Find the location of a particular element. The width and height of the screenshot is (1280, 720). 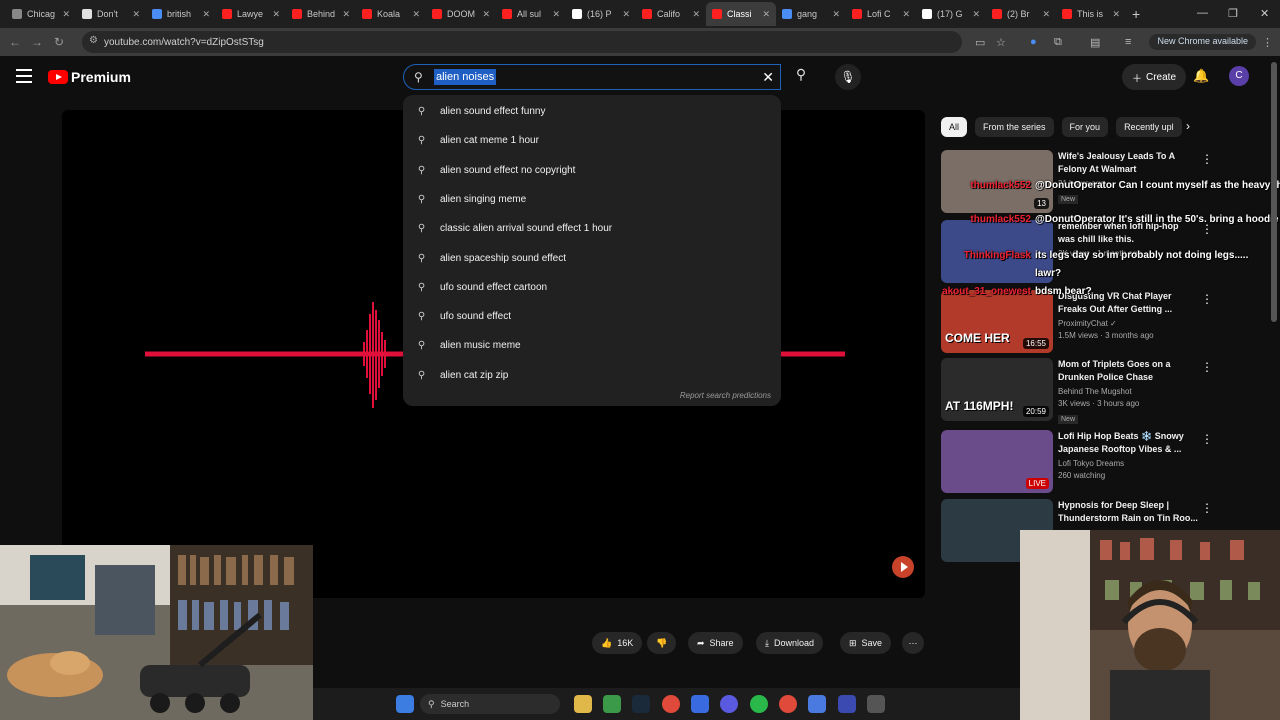

windows-start-icon is located at coordinates (405, 704).